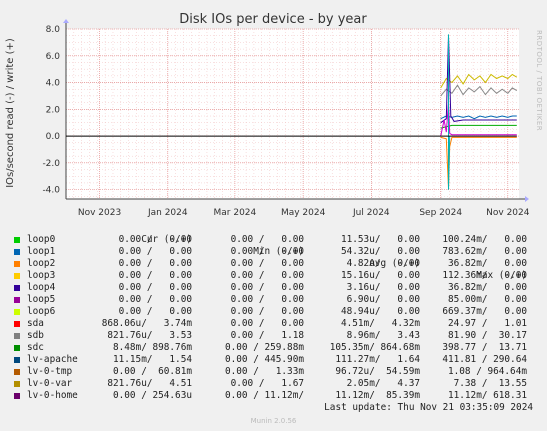 This screenshot has height=431, width=547. I want to click on legend-name: loop1, so click(41, 251).